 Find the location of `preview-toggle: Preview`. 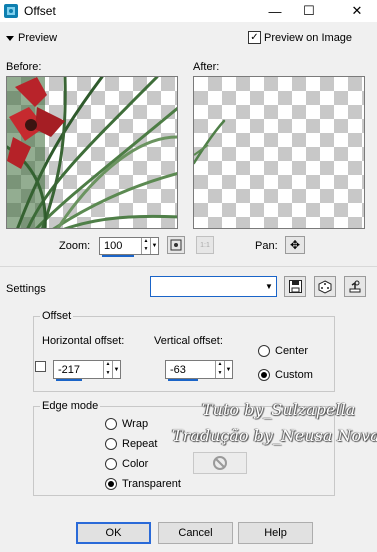

preview-toggle: Preview is located at coordinates (31, 38).